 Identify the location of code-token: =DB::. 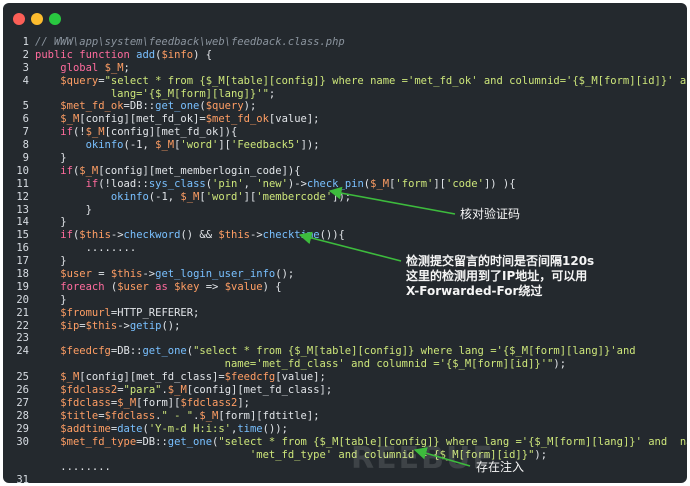
(126, 351).